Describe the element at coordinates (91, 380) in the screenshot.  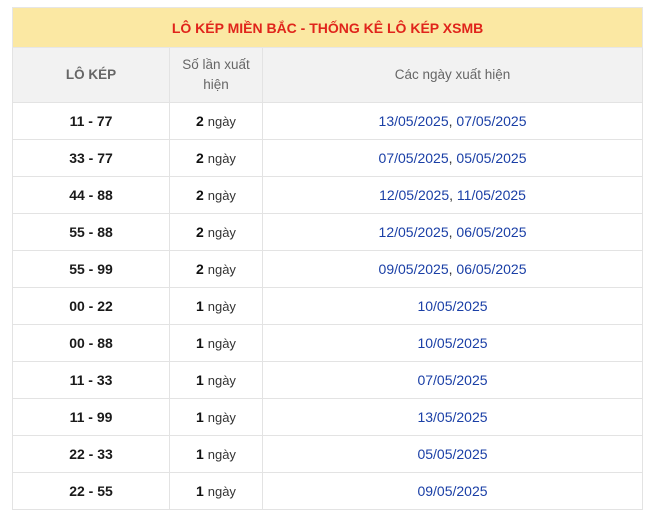
I see `pair-cell: 11 - 33` at that location.